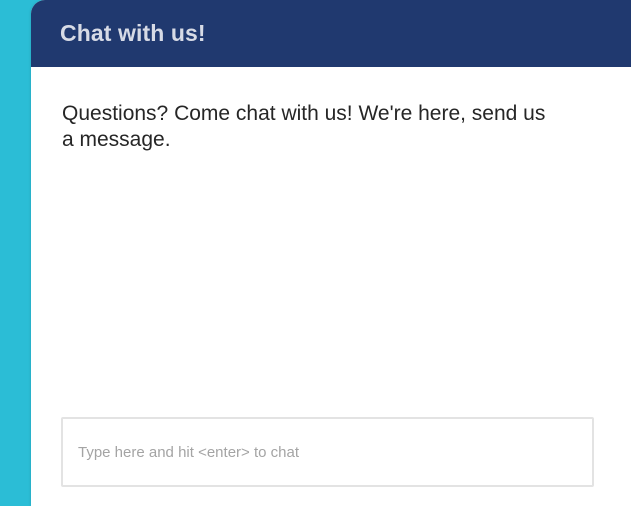 The height and width of the screenshot is (506, 631). Describe the element at coordinates (133, 33) in the screenshot. I see `chat-title: Chat with us!` at that location.